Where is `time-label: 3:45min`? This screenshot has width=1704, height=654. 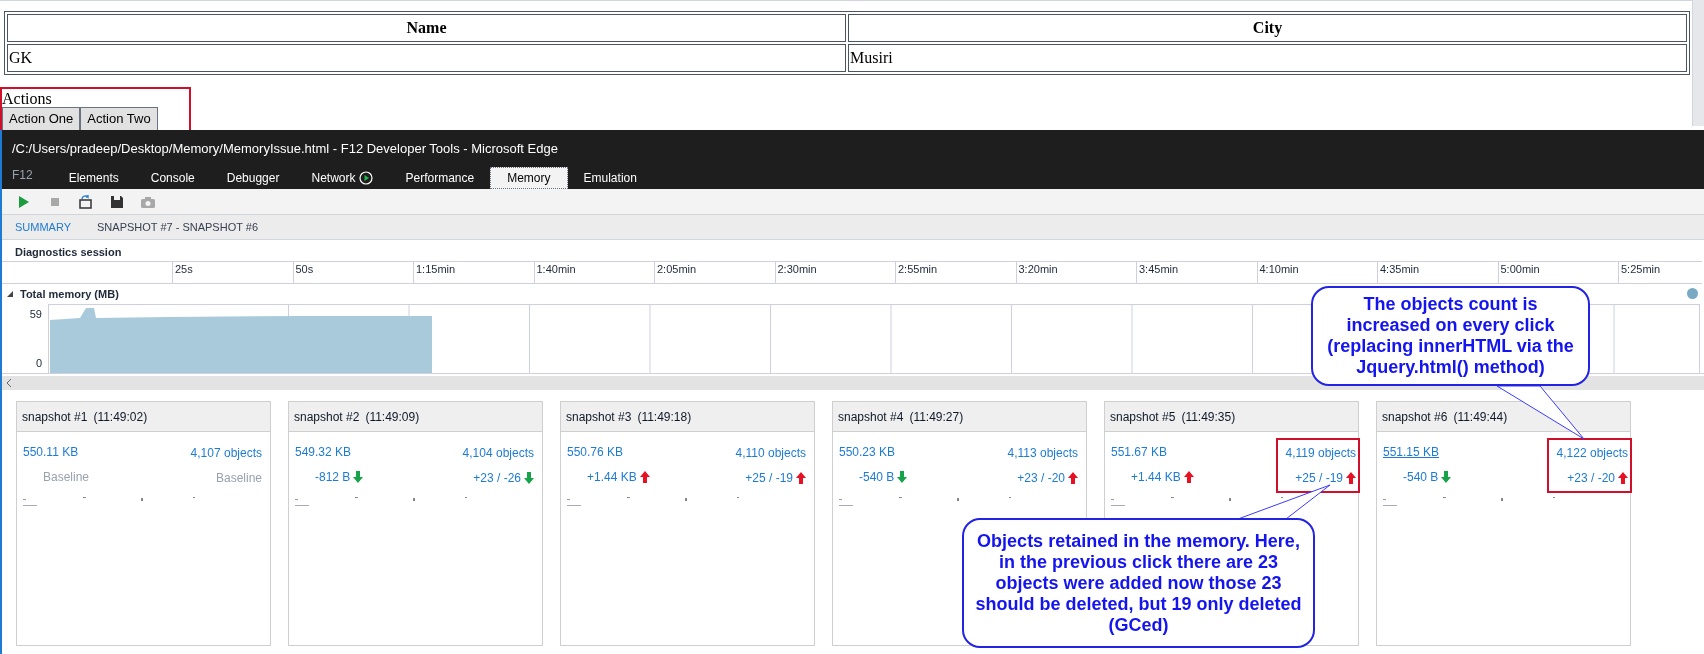 time-label: 3:45min is located at coordinates (1159, 269).